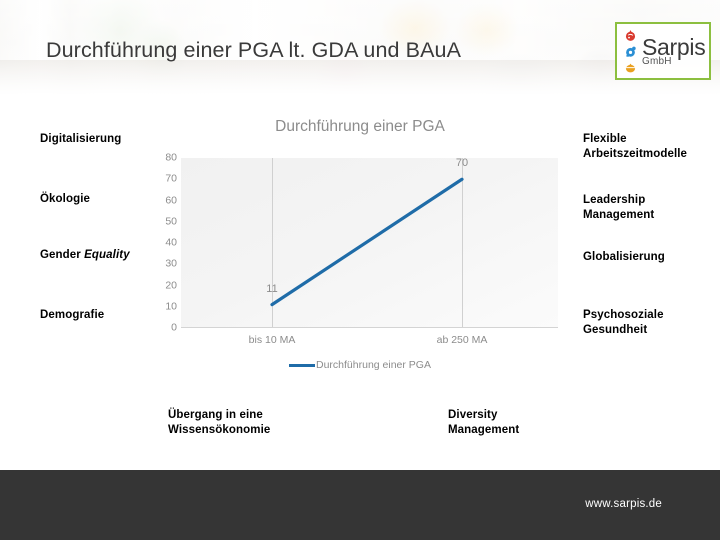 The width and height of the screenshot is (720, 540). I want to click on topic-label-leadership-management: Leadership Management, so click(618, 208).